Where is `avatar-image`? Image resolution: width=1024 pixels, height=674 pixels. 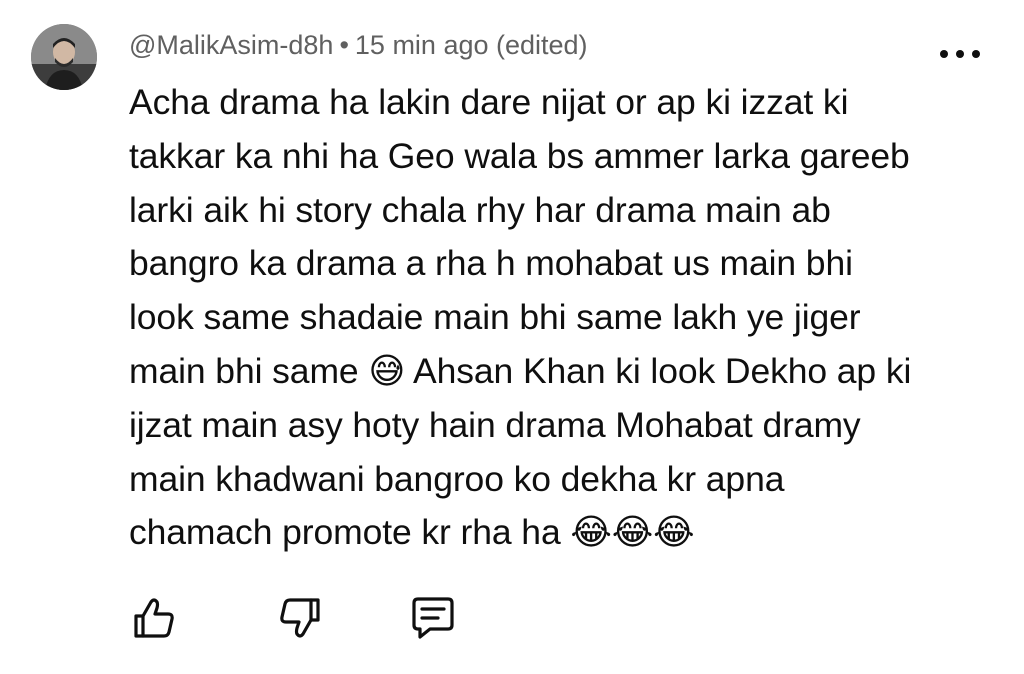
avatar-image is located at coordinates (64, 57).